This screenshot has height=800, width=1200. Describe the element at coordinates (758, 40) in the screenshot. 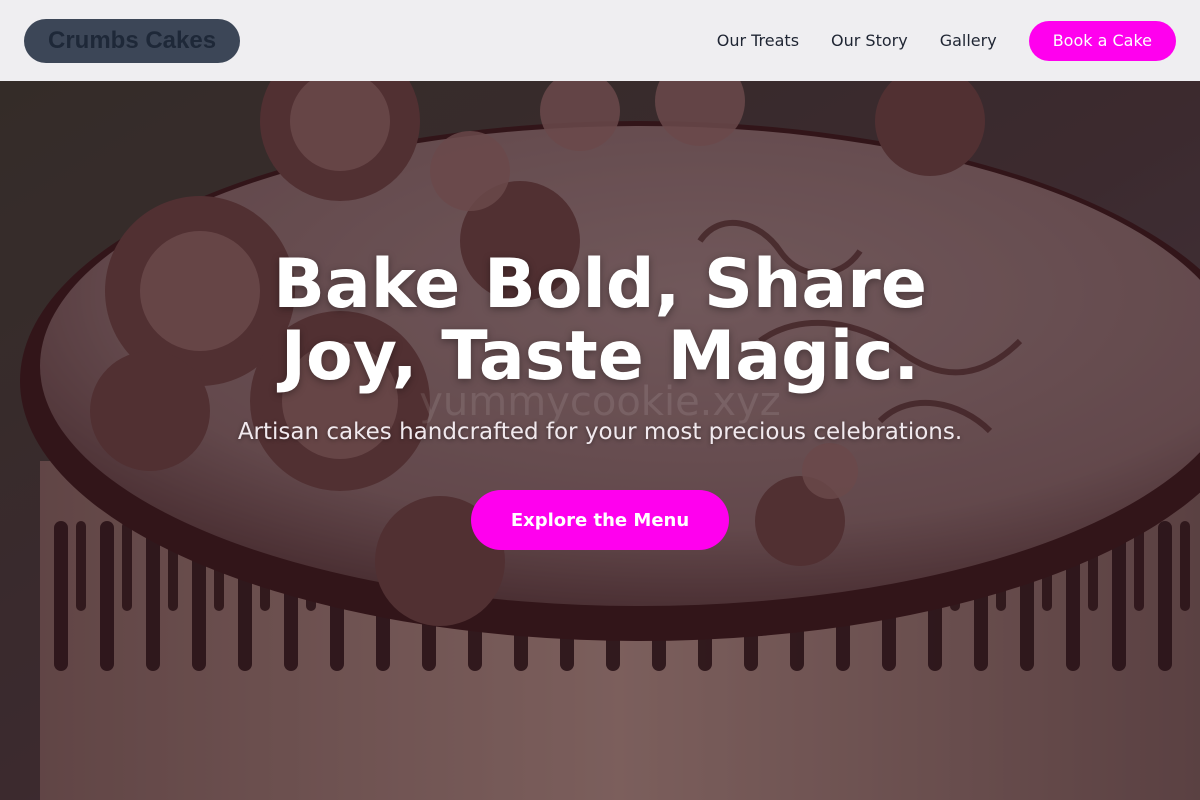

I see `nav-link-our-treats: Our Treats` at that location.